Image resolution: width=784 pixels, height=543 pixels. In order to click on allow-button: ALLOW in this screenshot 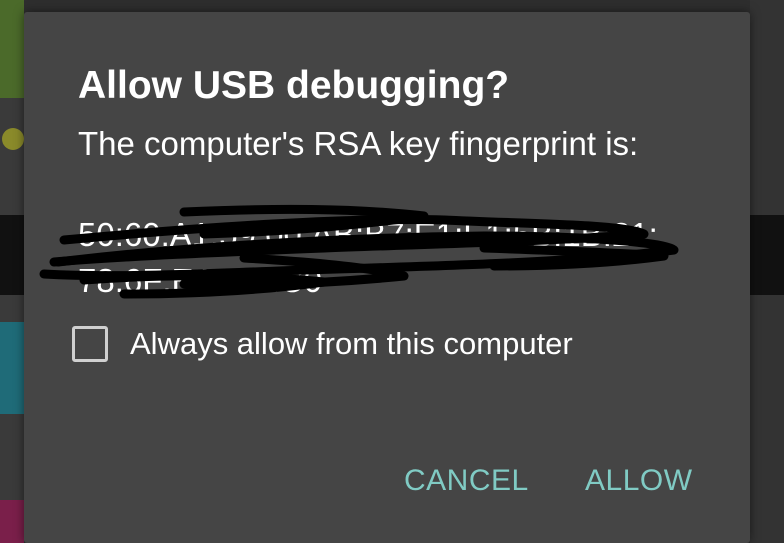, I will do `click(639, 481)`.